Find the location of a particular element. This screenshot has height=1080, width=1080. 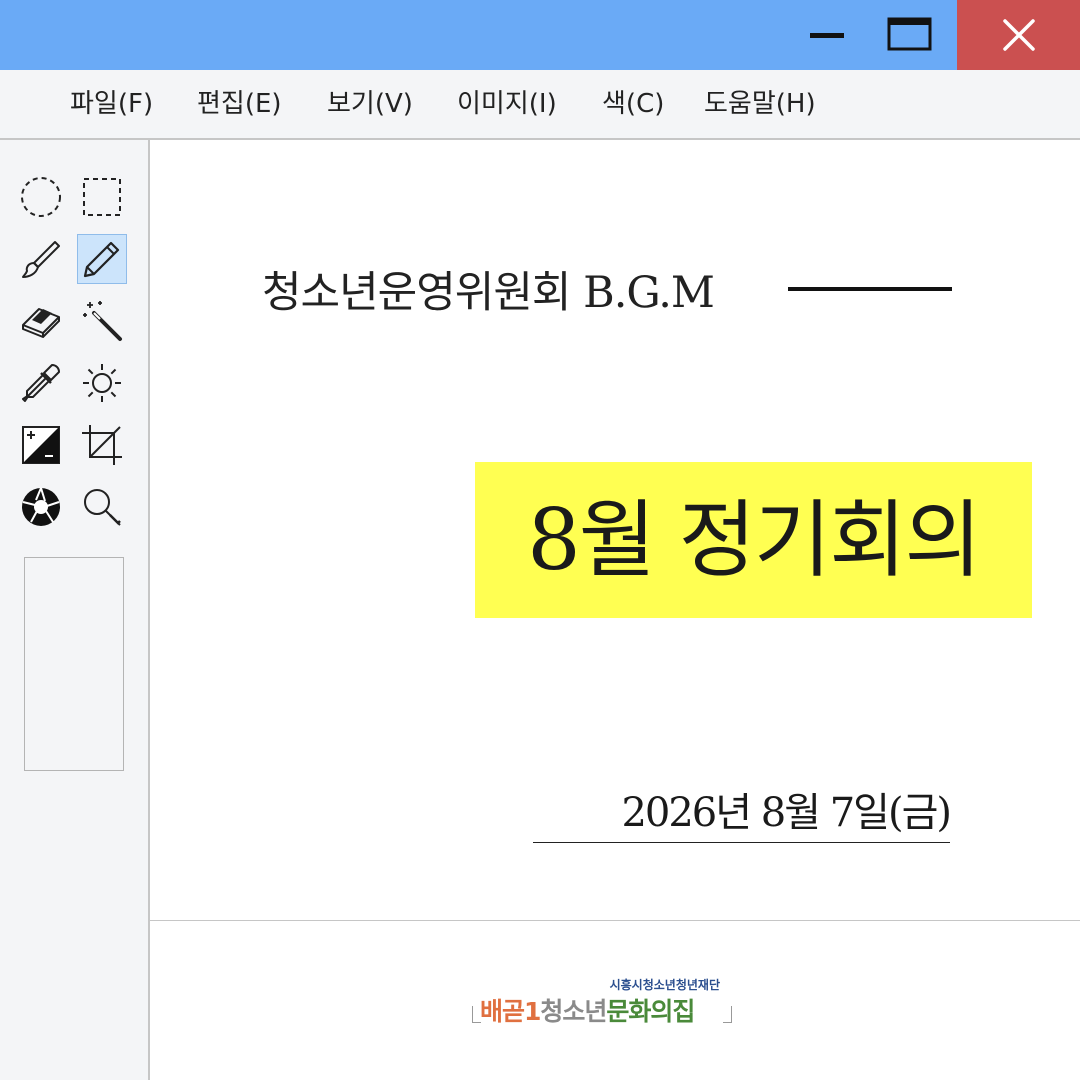

contrast-tool is located at coordinates (41, 445).